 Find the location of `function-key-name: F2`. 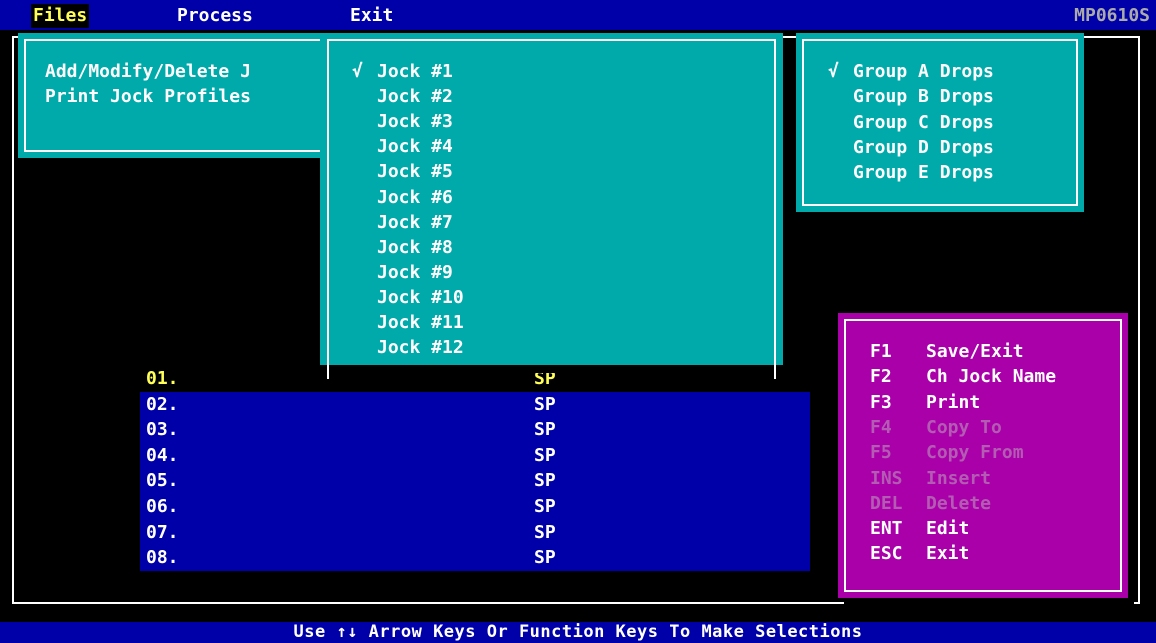

function-key-name: F2 is located at coordinates (881, 377).